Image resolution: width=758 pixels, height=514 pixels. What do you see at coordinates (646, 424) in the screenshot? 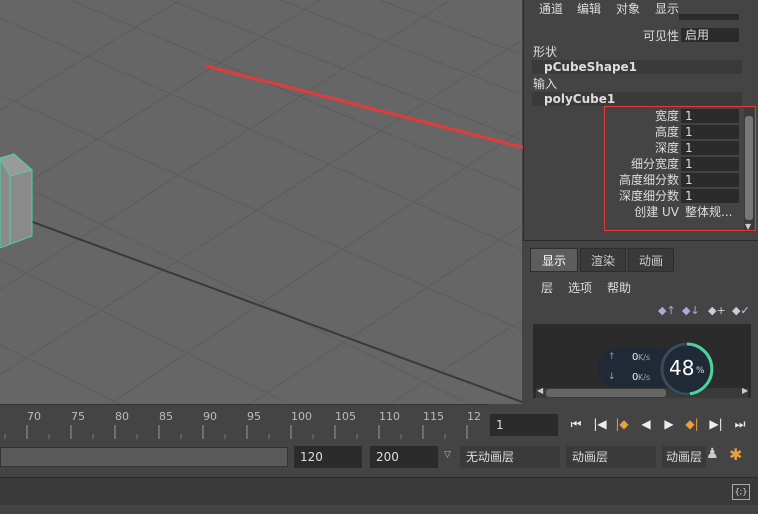
I see `play-backwards-icon: ◀` at bounding box center [646, 424].